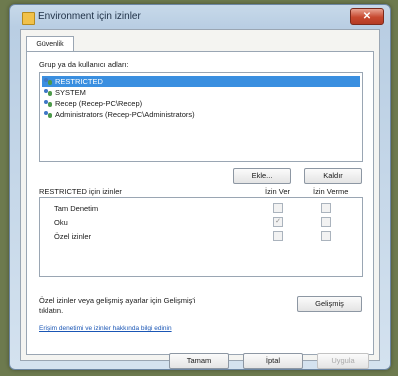 The width and height of the screenshot is (398, 376). Describe the element at coordinates (89, 16) in the screenshot. I see `window-title: Environment için izinler` at that location.